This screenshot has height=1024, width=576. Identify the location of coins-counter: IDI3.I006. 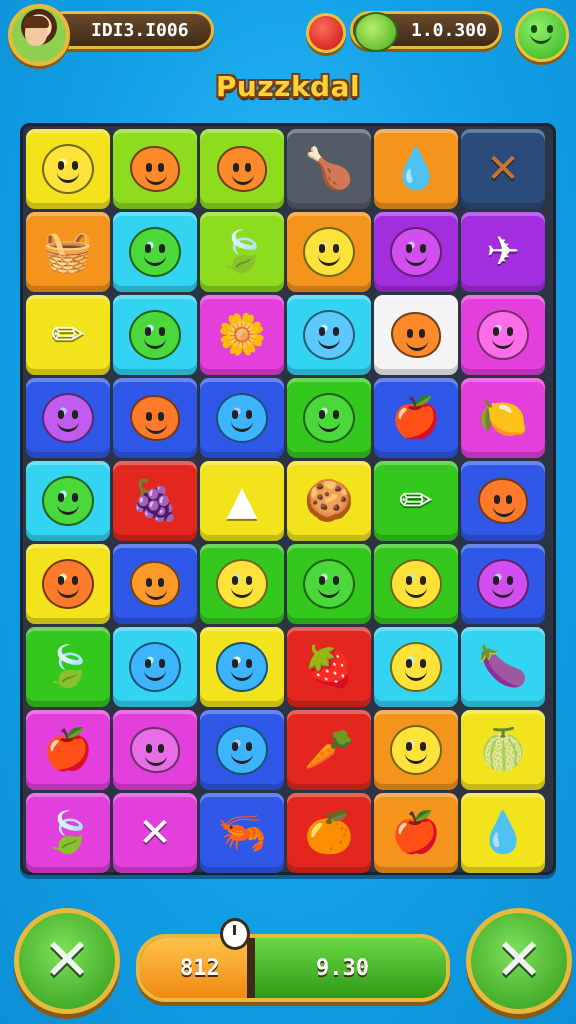
(130, 30).